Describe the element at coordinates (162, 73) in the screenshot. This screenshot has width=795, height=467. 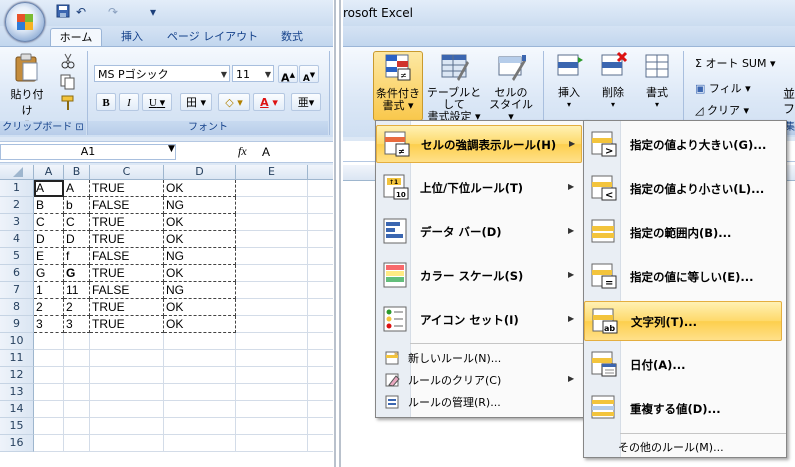
I see `font-name-combo: MS Pゴシック ▼` at that location.